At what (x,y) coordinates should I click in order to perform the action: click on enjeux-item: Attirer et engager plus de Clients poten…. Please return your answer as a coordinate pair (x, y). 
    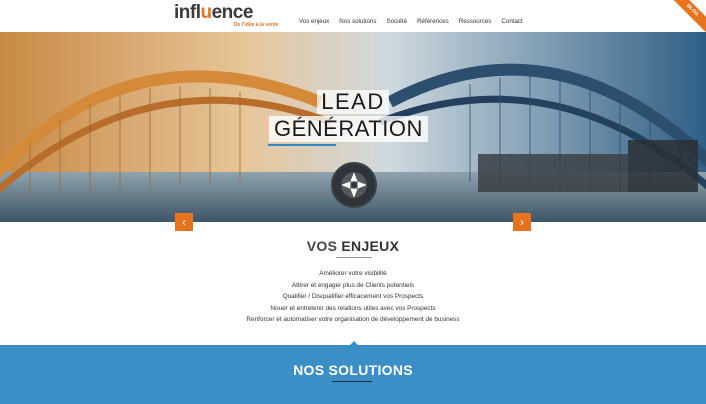
    Looking at the image, I should click on (353, 285).